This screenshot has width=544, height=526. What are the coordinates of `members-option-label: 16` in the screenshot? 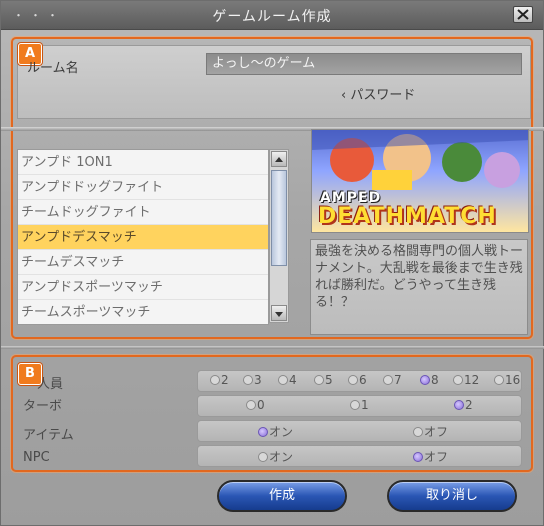 It's located at (513, 380).